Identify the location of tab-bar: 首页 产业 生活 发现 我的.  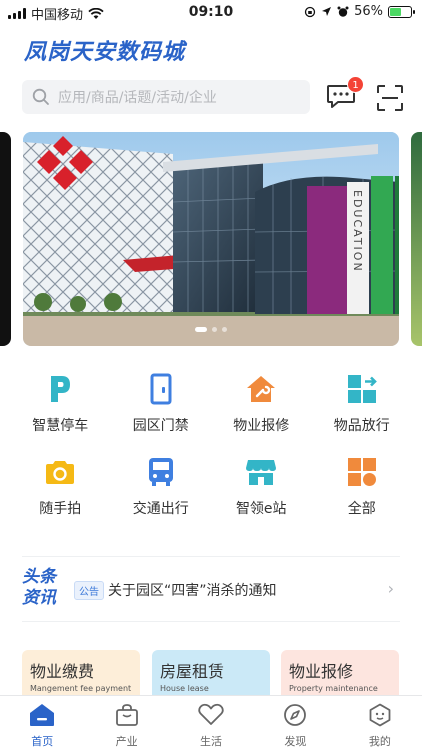
(211, 722).